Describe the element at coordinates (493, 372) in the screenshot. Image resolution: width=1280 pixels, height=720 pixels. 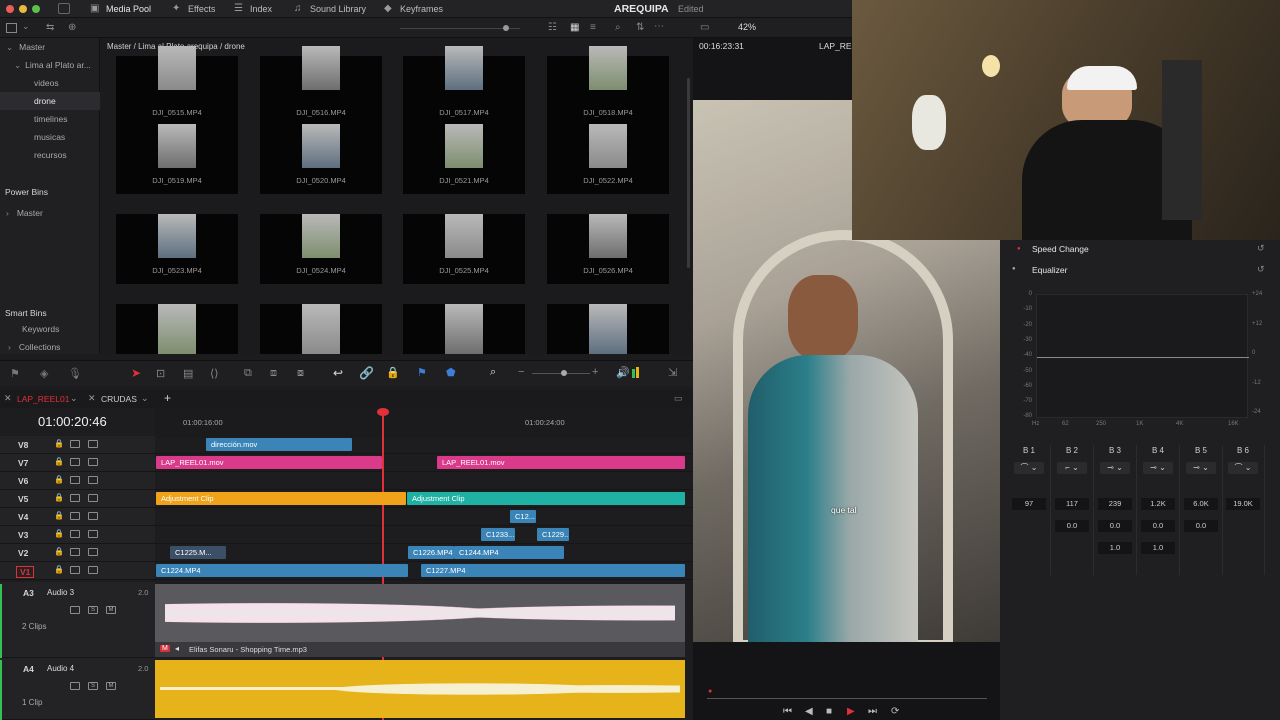
I see `zoom-tool-icon: ⌕` at that location.